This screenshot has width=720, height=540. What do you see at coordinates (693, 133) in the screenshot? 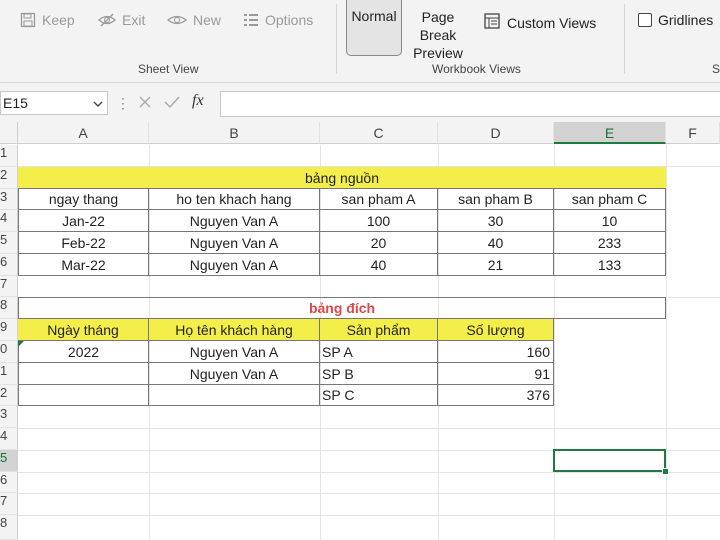
I see `column-header-f: F` at bounding box center [693, 133].